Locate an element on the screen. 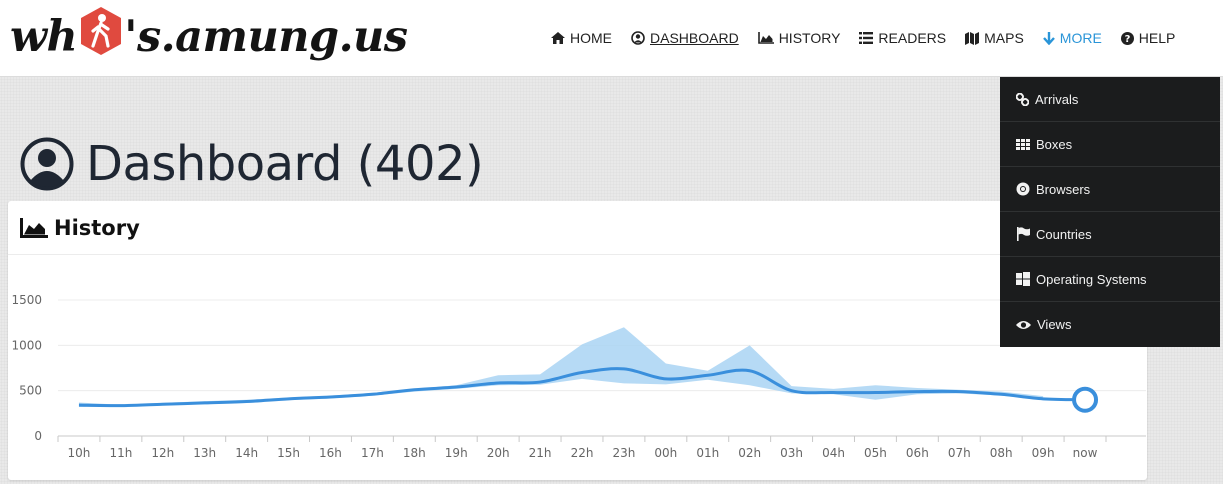 The height and width of the screenshot is (484, 1223). y-tick-label: 500 is located at coordinates (30, 391).